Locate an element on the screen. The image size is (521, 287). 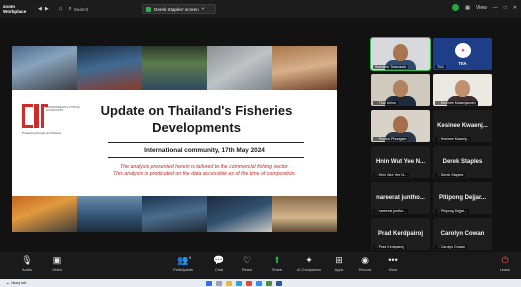
audio-label: Audio is located at coordinates (27, 270).